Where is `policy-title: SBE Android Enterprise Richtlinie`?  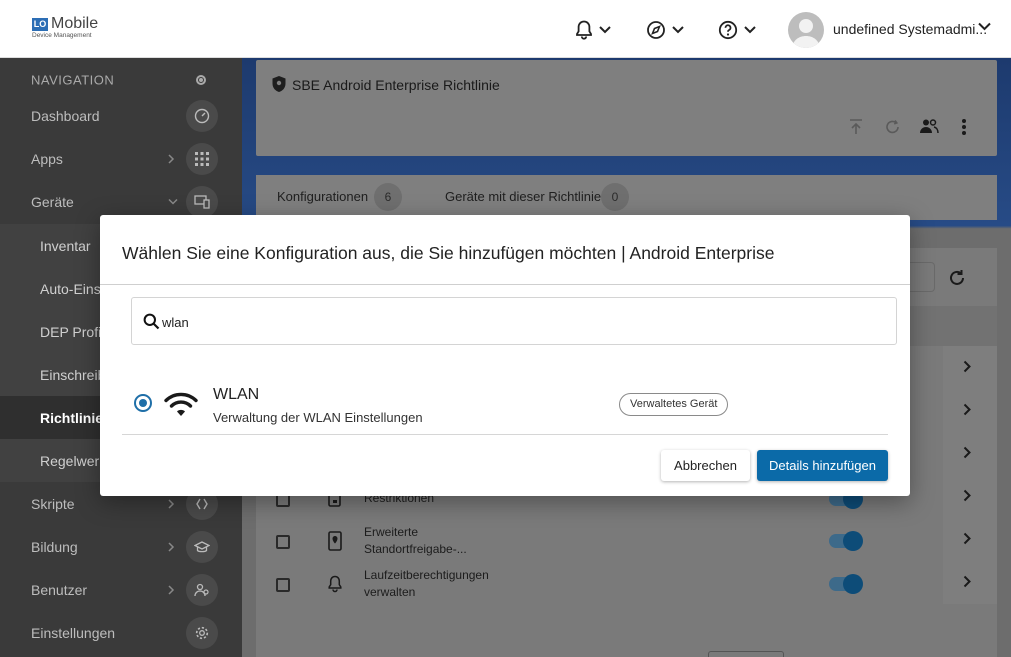 policy-title: SBE Android Enterprise Richtlinie is located at coordinates (396, 85).